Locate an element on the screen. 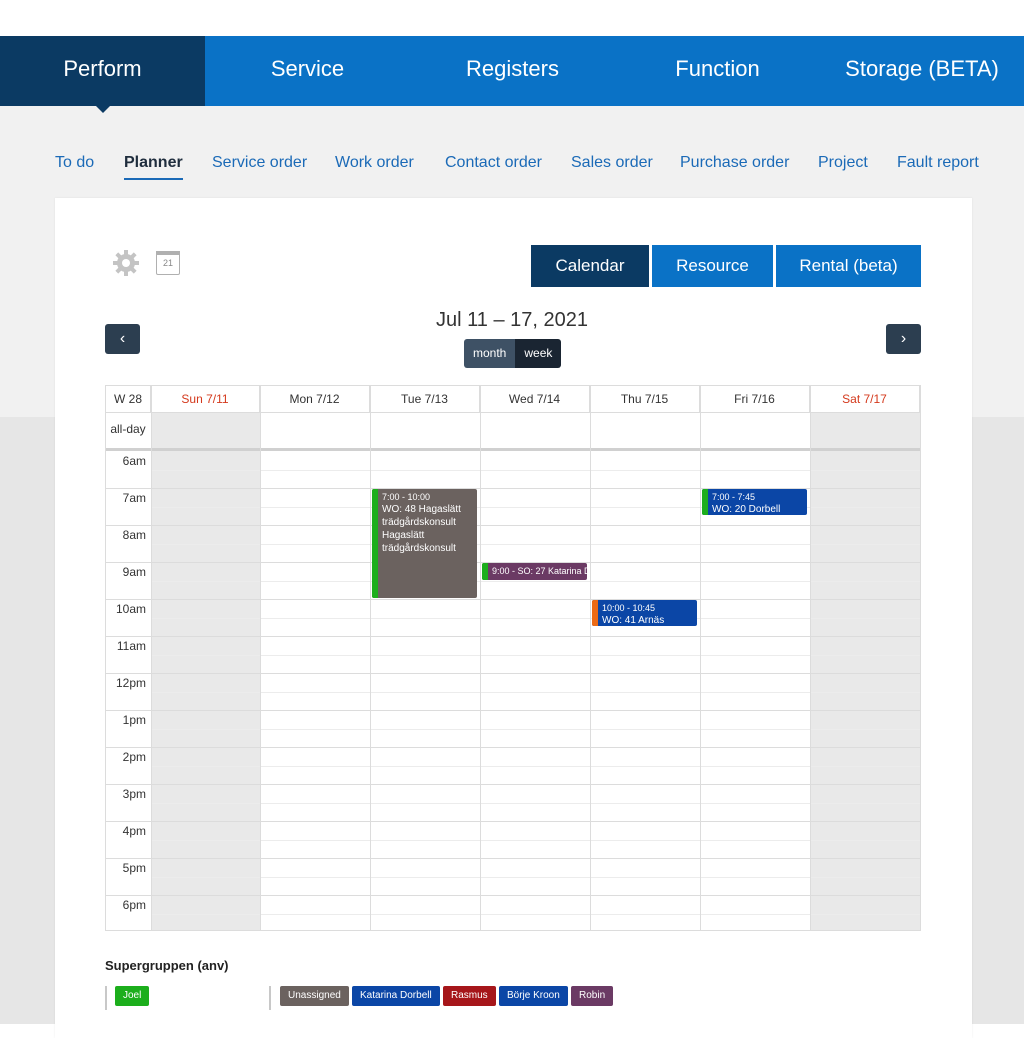 This screenshot has height=1038, width=1024. topnav-tab-perform: Perform is located at coordinates (102, 74).